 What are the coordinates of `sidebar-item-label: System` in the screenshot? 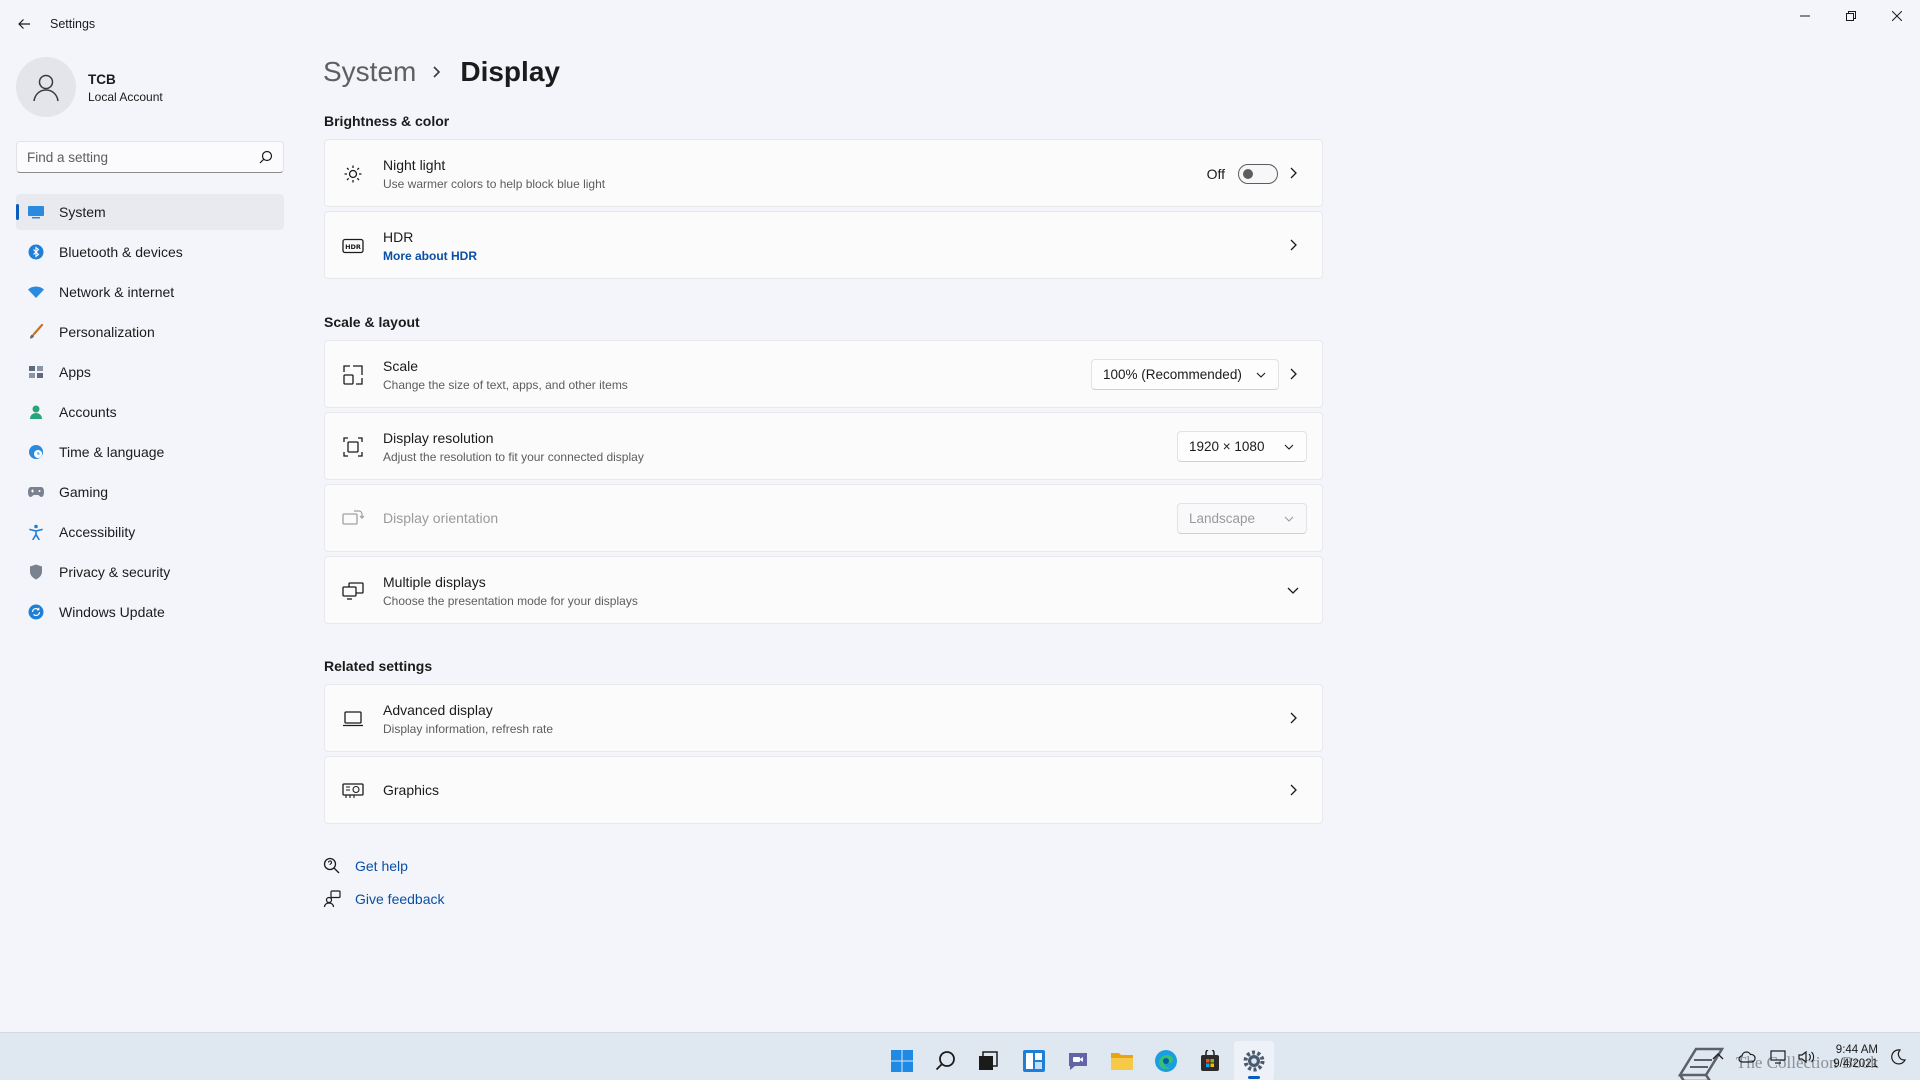 It's located at (82, 212).